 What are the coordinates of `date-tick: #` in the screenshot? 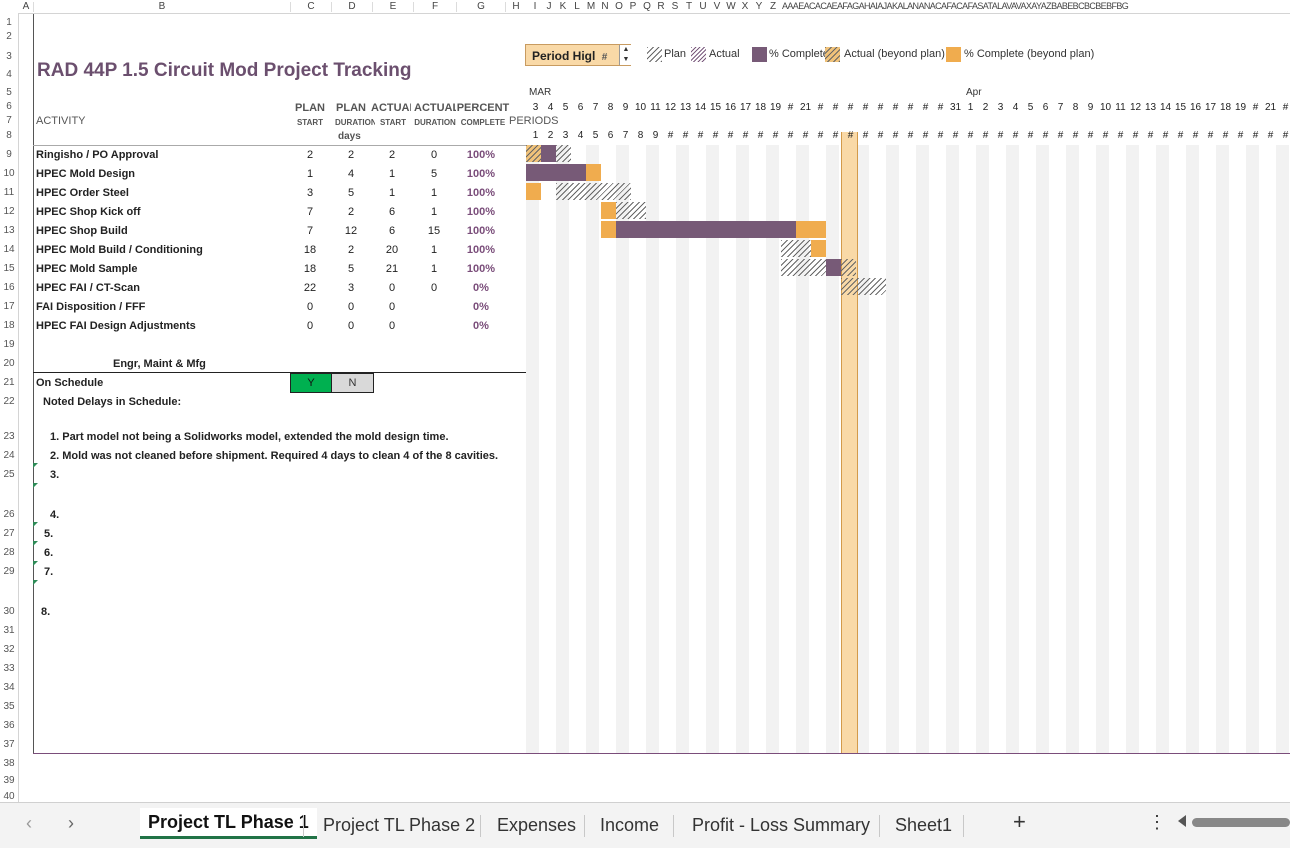 It's located at (1285, 107).